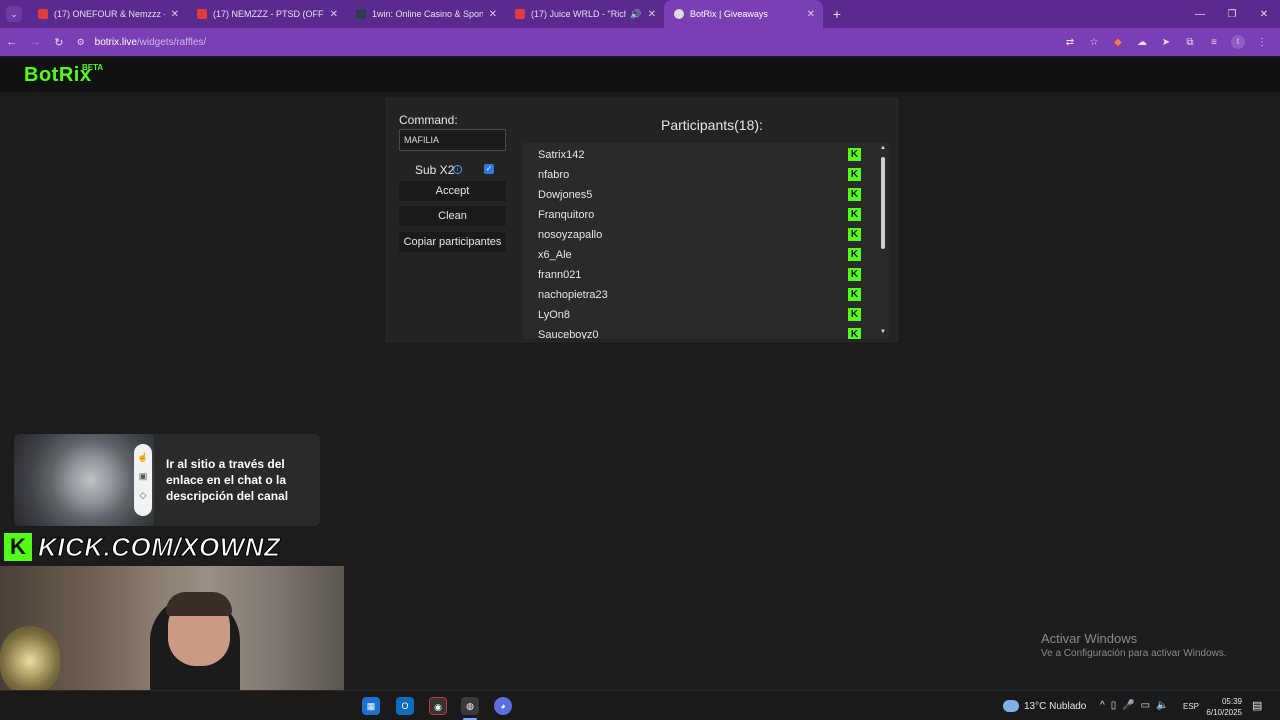  What do you see at coordinates (371, 706) in the screenshot?
I see `store-icon: ▦` at bounding box center [371, 706].